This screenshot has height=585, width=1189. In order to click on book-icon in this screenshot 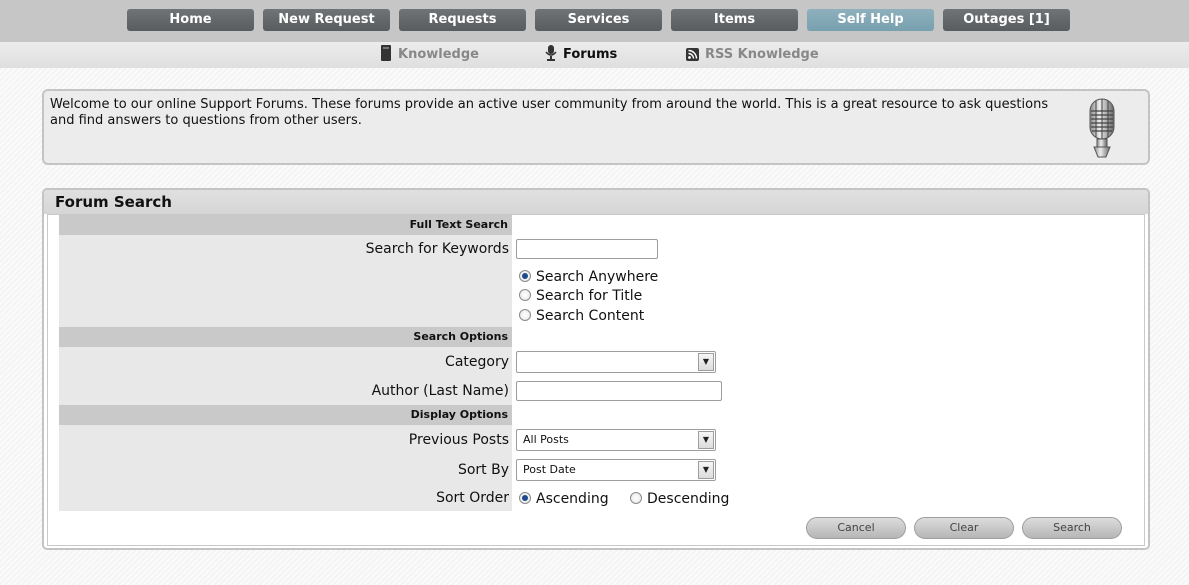, I will do `click(386, 56)`.